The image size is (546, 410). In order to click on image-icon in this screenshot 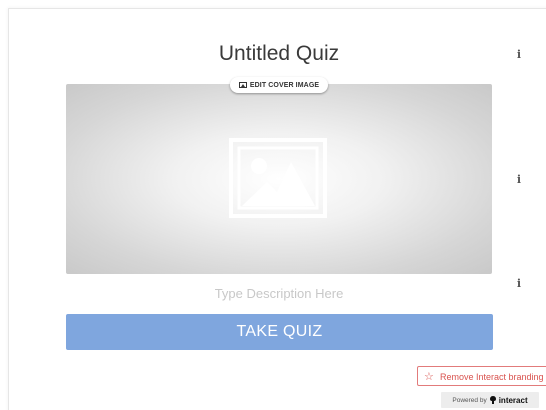, I will do `click(242, 85)`.